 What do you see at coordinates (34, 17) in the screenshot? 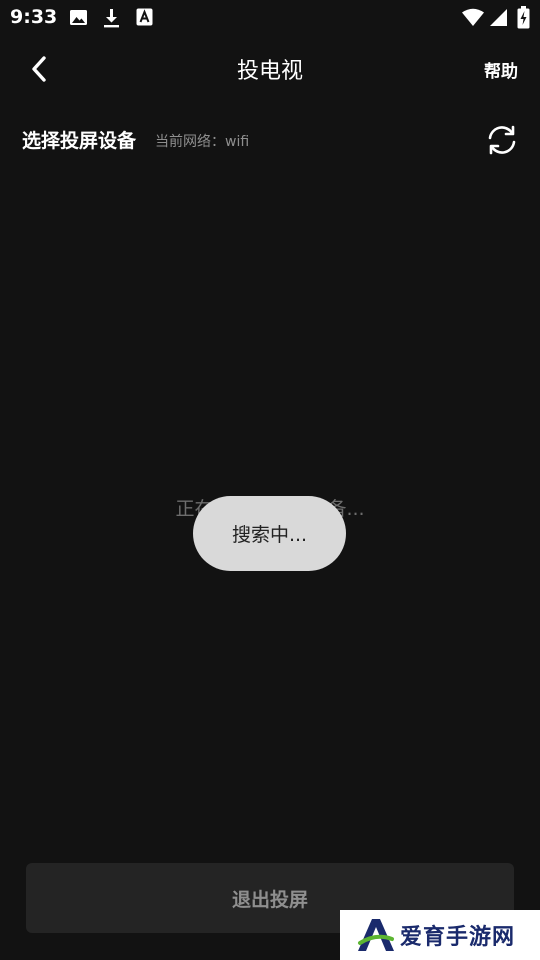
I see `status-time: 9:33` at bounding box center [34, 17].